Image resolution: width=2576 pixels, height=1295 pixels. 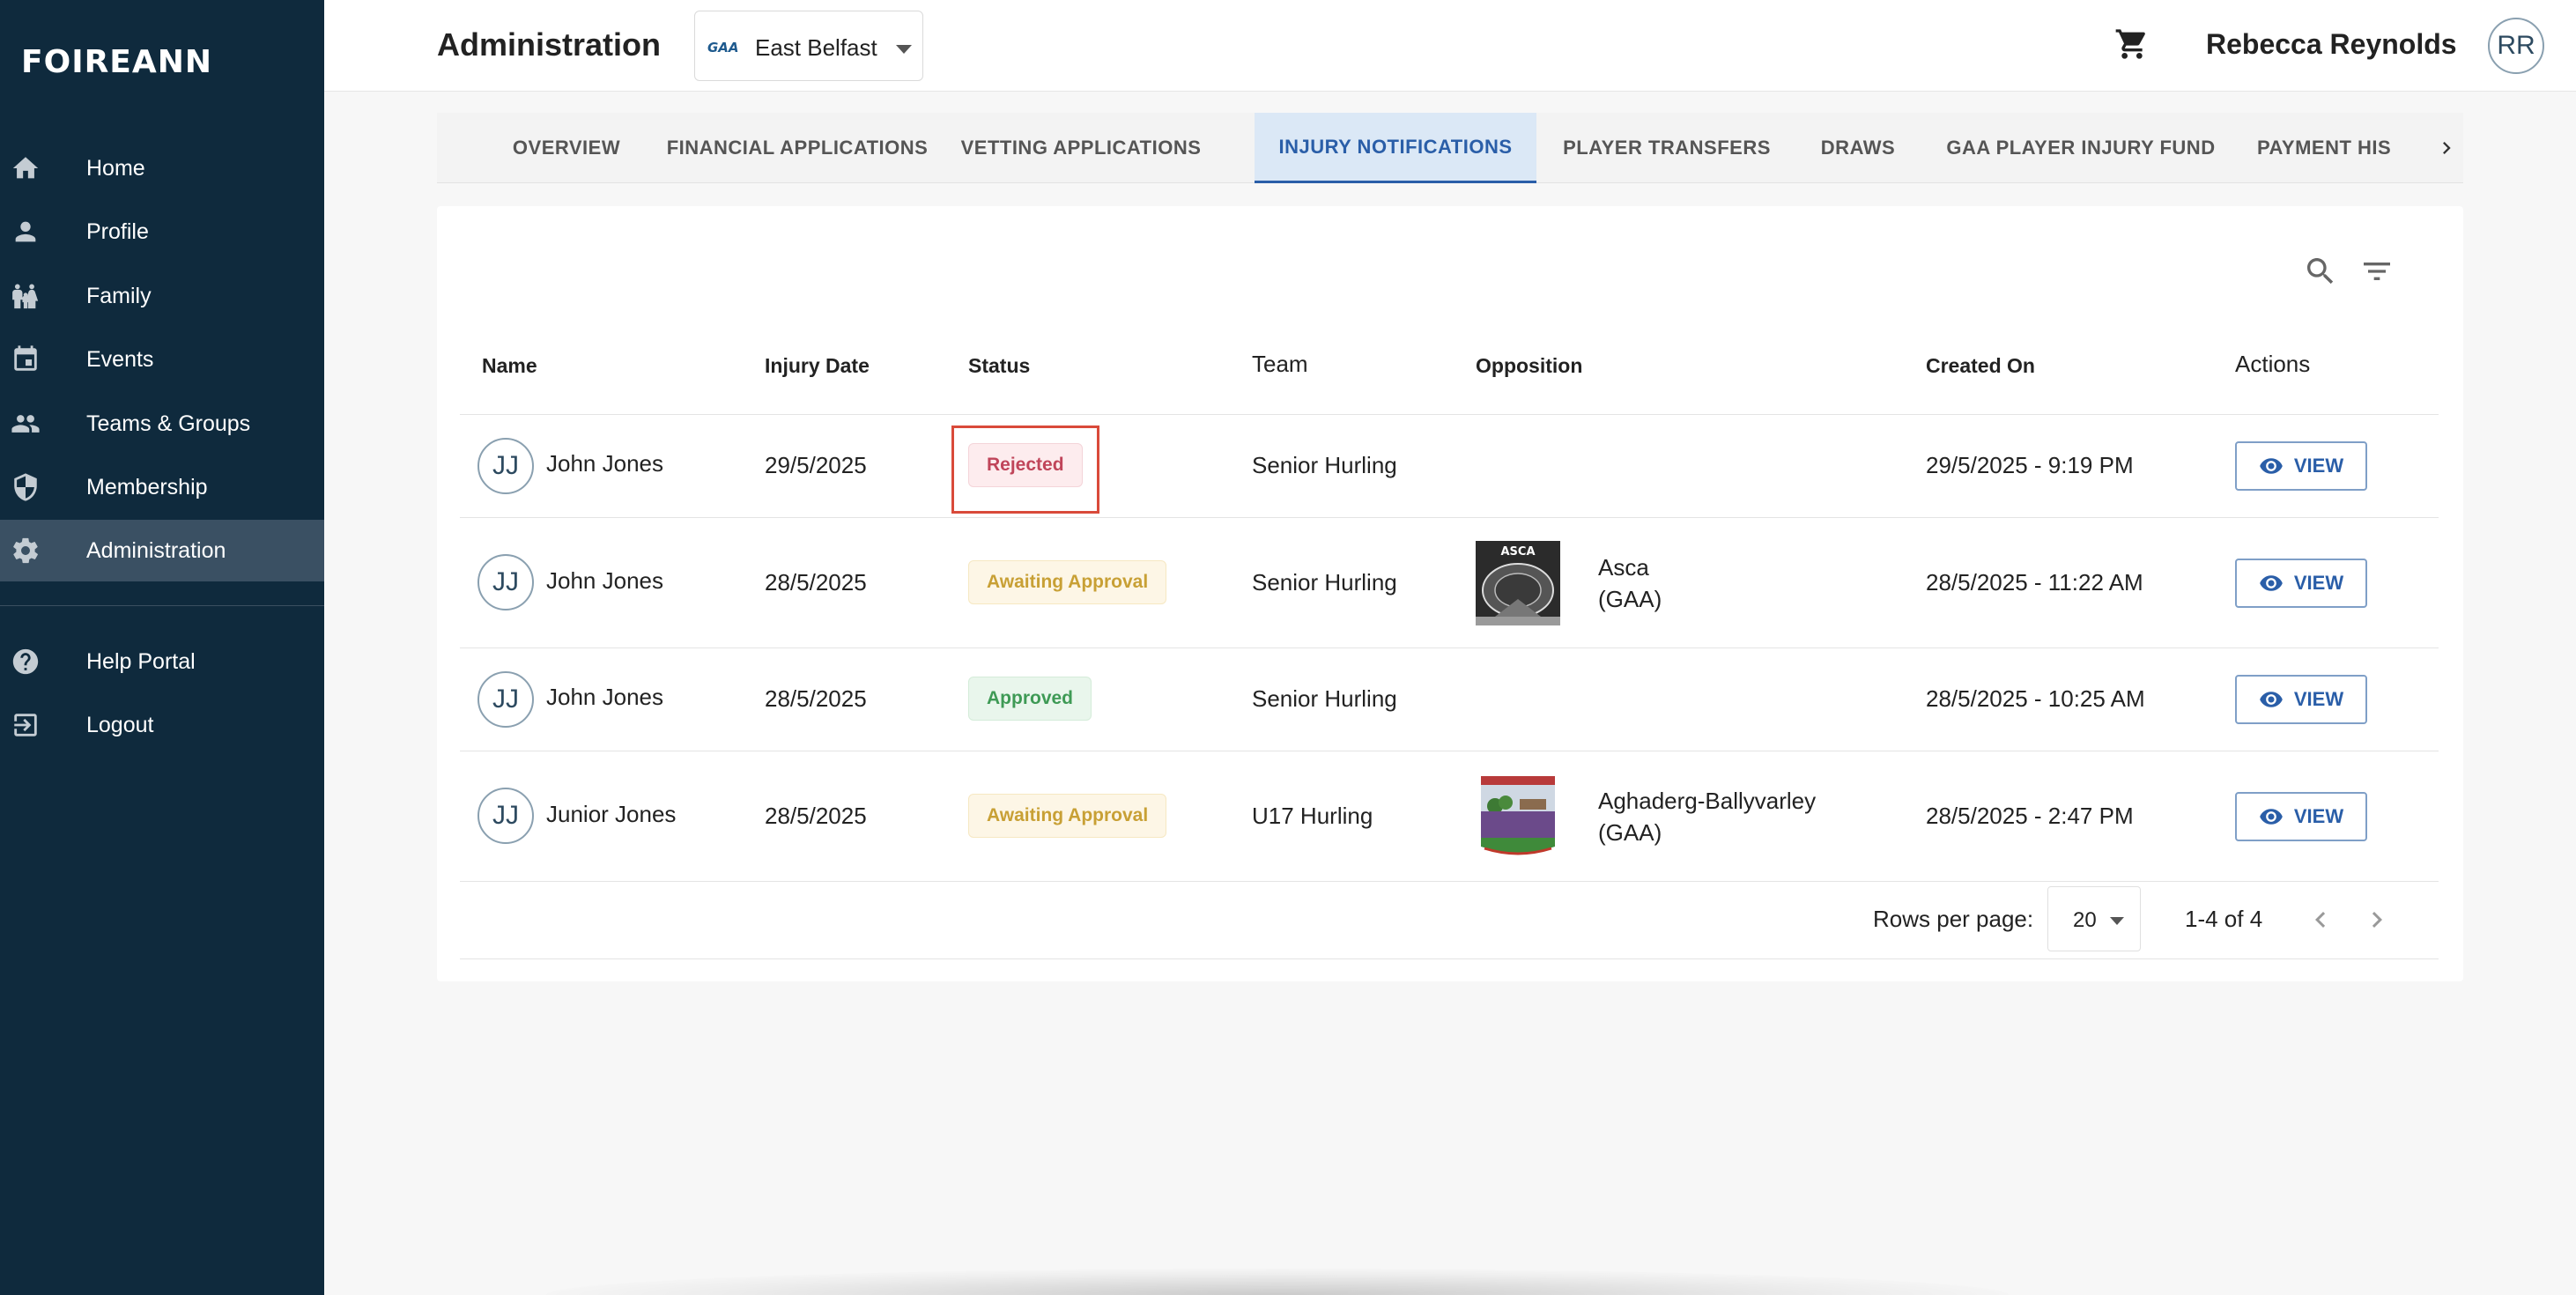 What do you see at coordinates (1518, 816) in the screenshot?
I see `aghaderg-club-logo` at bounding box center [1518, 816].